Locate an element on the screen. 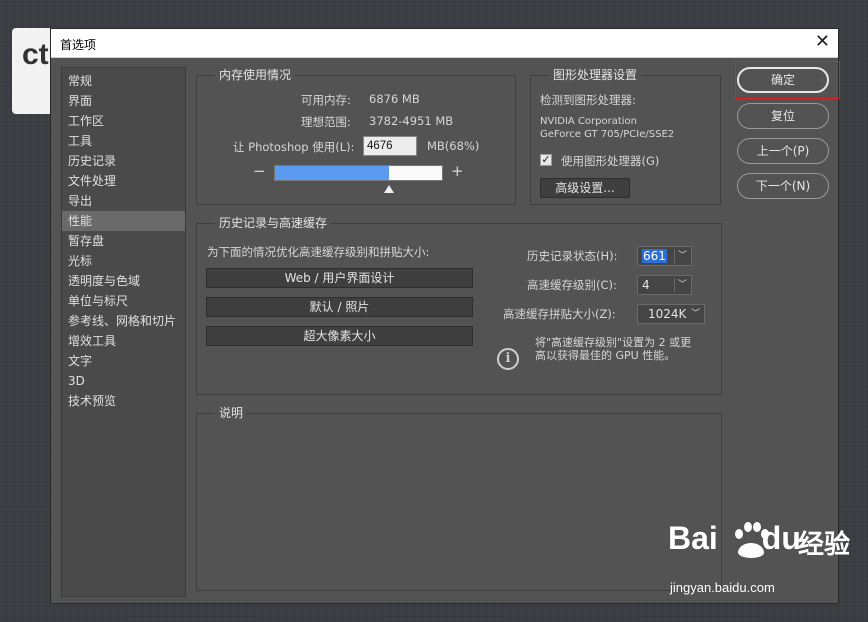  memory-slider is located at coordinates (358, 173).